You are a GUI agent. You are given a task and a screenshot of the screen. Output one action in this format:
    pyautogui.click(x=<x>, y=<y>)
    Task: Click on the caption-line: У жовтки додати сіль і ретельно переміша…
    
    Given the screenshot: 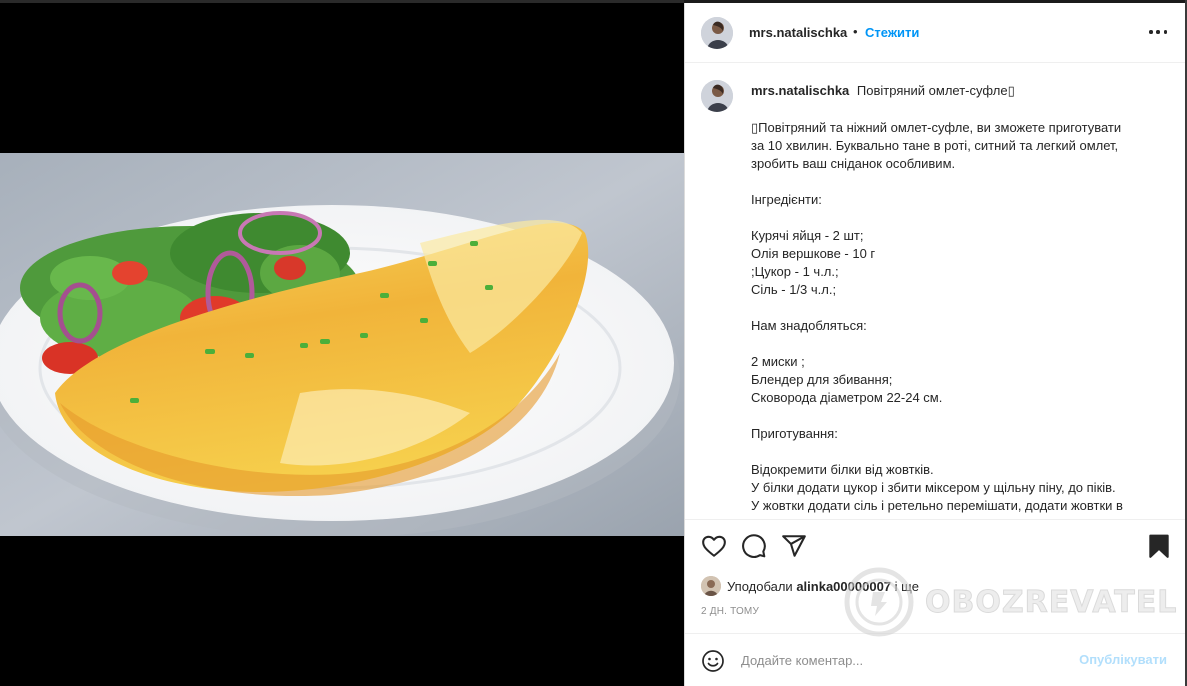 What is the action you would take?
    pyautogui.click(x=937, y=505)
    